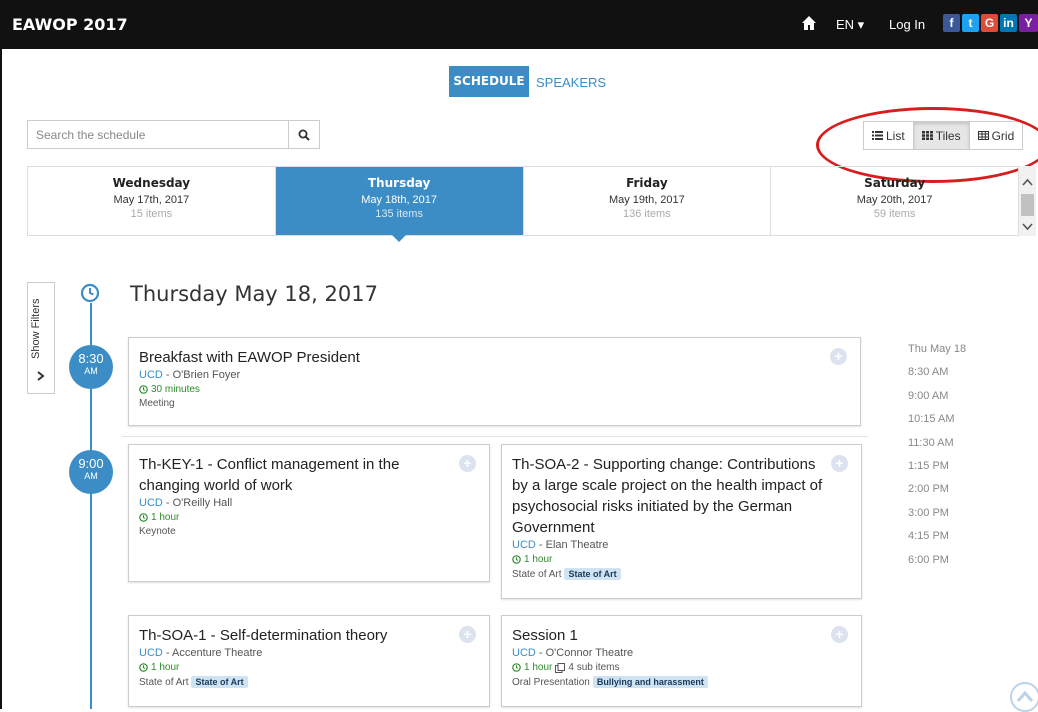  What do you see at coordinates (399, 204) in the screenshot?
I see `day-tab-thursday: Thursday May 18th, 2017 135 items` at bounding box center [399, 204].